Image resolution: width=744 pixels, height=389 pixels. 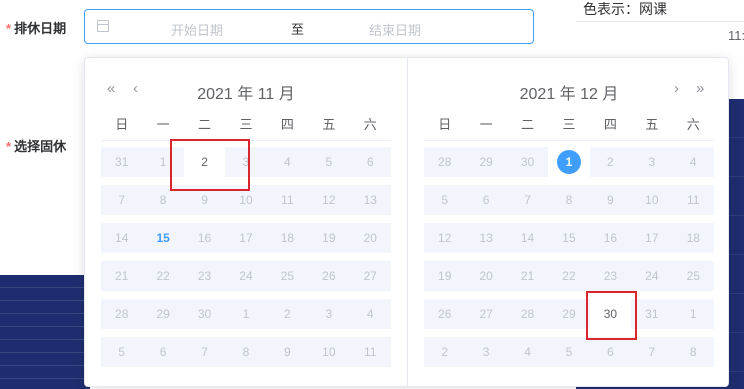 I want to click on week-row: 5 6 7 8 9 10 11, so click(x=246, y=352).